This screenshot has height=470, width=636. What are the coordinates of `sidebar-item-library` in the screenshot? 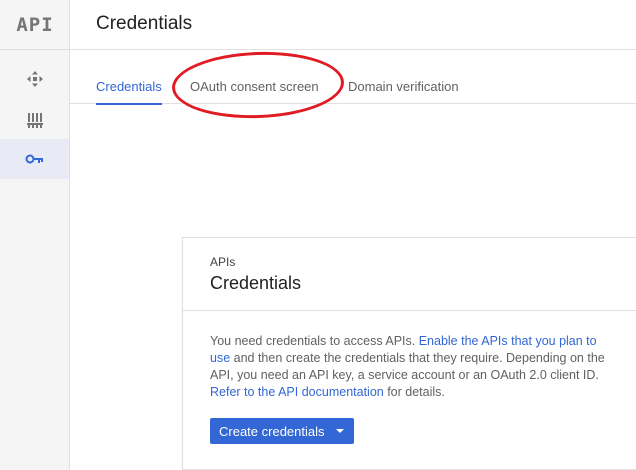 It's located at (34, 120).